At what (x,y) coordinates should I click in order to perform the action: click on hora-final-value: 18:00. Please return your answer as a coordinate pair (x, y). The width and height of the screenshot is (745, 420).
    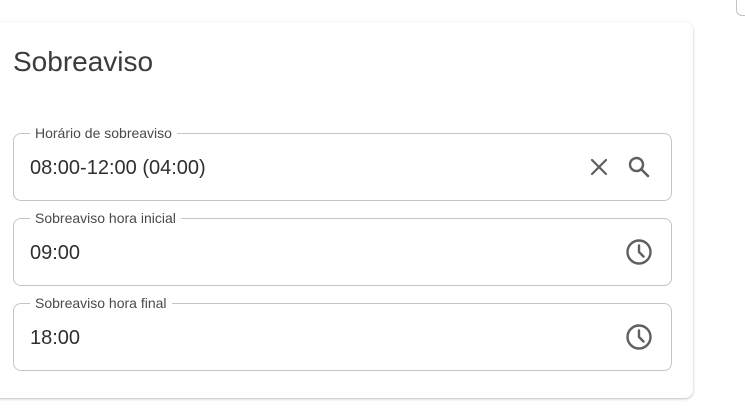
    Looking at the image, I should click on (55, 338).